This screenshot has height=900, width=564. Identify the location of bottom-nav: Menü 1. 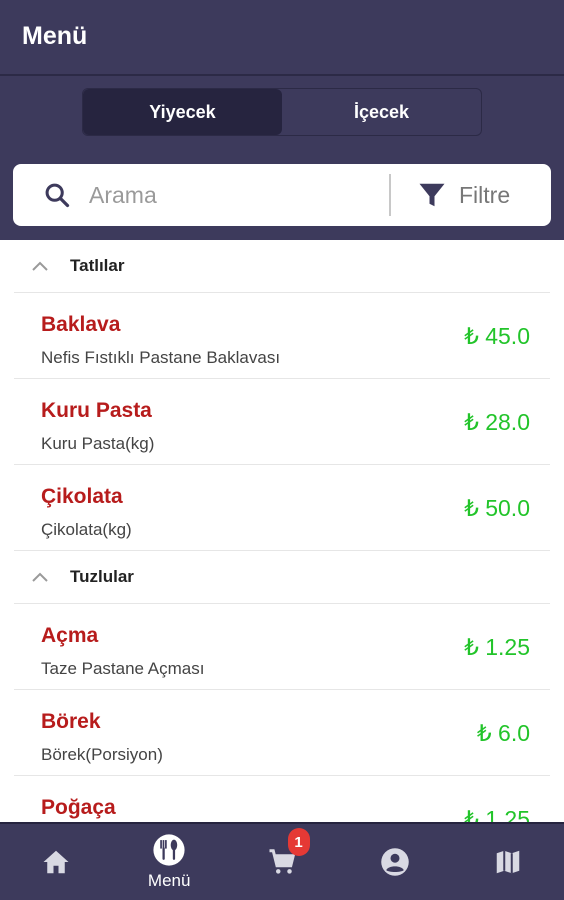
(282, 861).